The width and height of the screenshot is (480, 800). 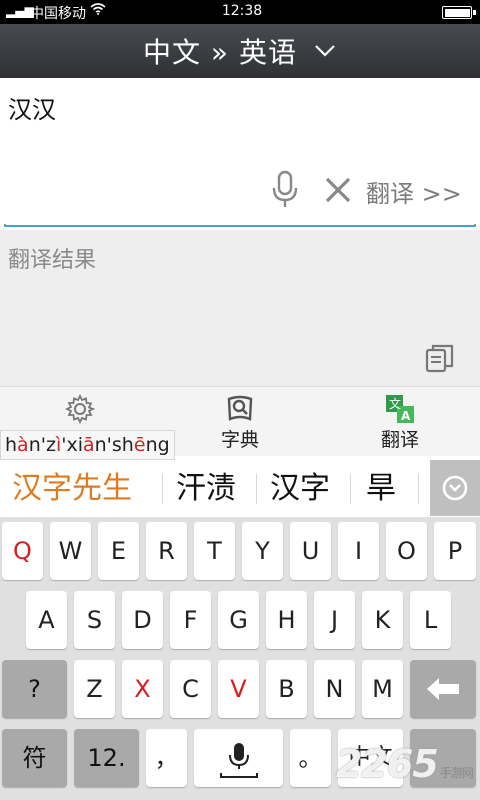 I want to click on status-bar: ▂▄▆ 中国移动 12:38, so click(x=240, y=12).